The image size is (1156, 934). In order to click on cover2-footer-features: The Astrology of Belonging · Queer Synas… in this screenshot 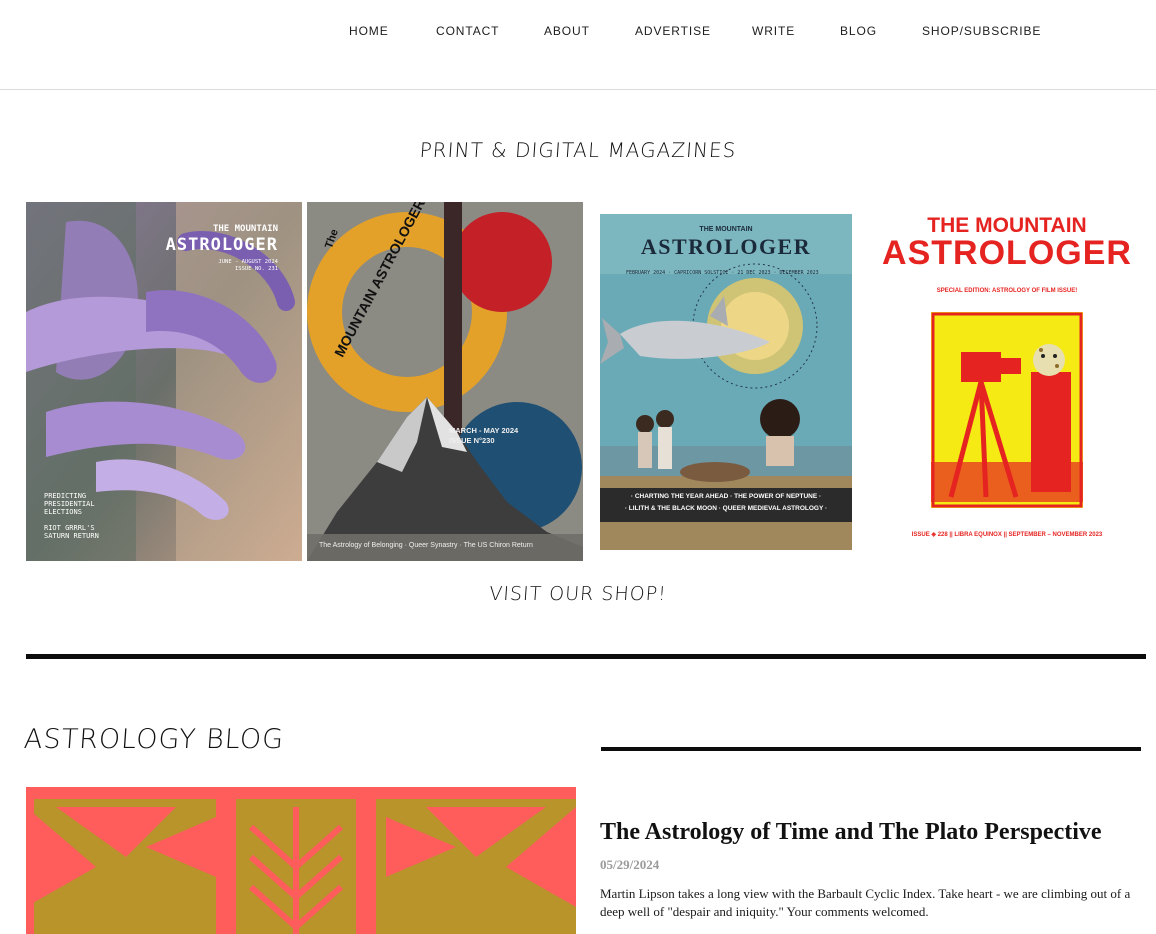, I will do `click(426, 545)`.